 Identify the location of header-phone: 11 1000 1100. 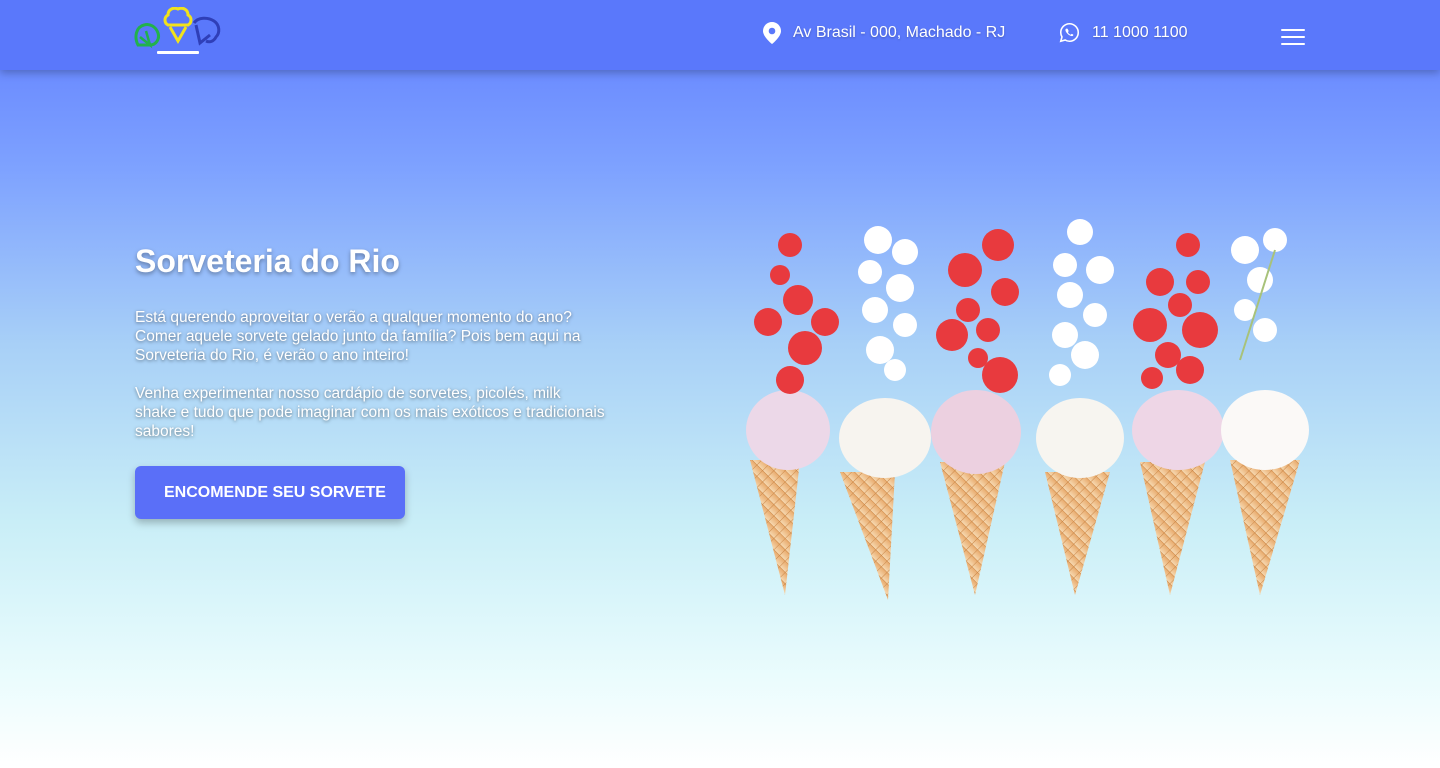
(1123, 32).